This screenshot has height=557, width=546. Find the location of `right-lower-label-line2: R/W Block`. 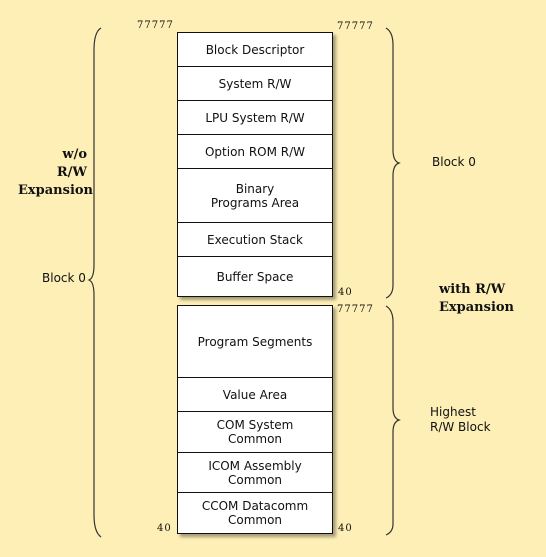

right-lower-label-line2: R/W Block is located at coordinates (460, 427).